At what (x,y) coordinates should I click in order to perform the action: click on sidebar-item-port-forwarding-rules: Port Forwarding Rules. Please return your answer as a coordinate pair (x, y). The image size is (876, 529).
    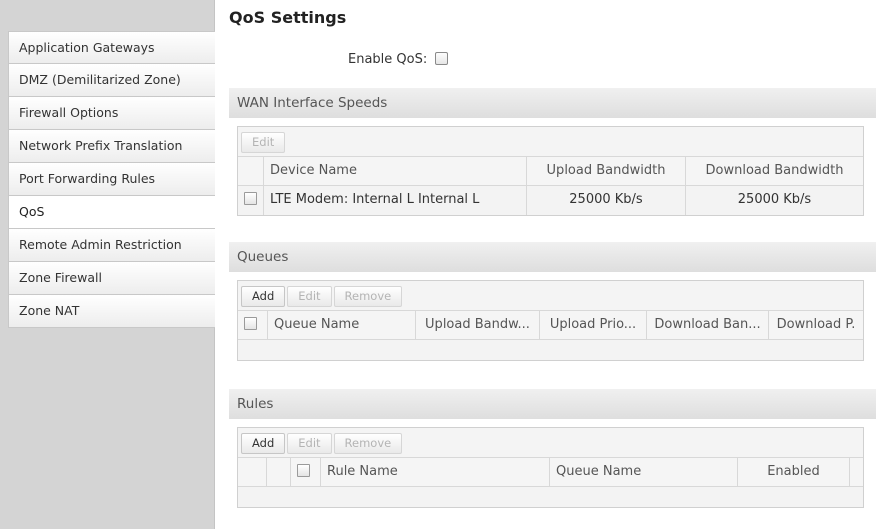
    Looking at the image, I should click on (111, 179).